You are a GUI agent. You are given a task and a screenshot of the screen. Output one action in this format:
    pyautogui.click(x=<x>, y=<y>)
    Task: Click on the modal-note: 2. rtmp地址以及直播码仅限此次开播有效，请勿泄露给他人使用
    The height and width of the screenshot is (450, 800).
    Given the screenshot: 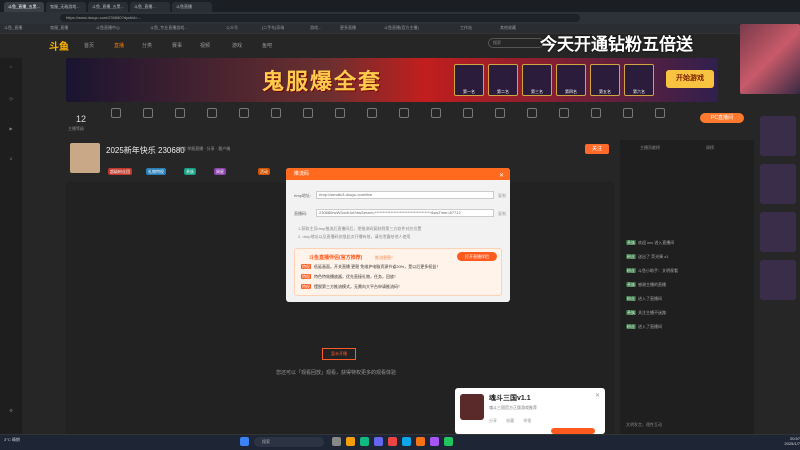 What is the action you would take?
    pyautogui.click(x=354, y=236)
    